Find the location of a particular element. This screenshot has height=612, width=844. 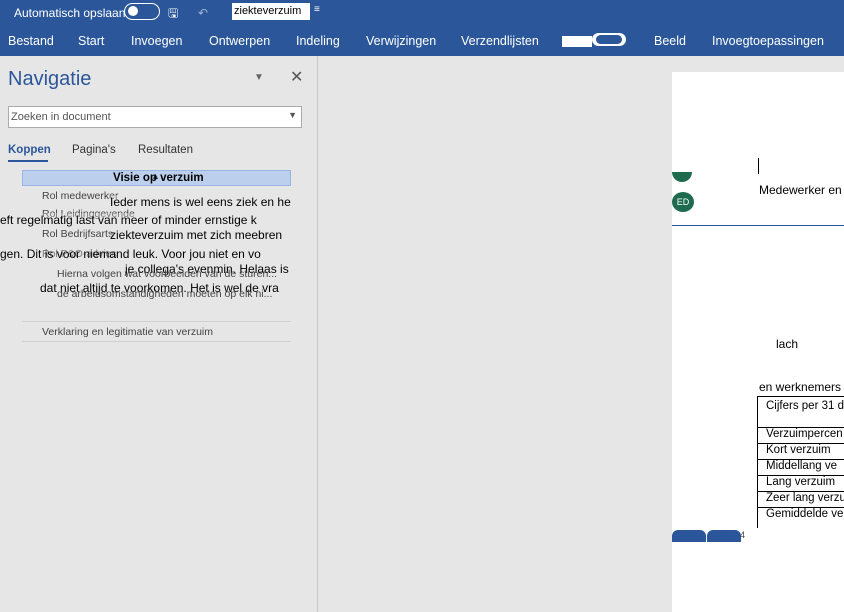

header-rule is located at coordinates (758, 225).